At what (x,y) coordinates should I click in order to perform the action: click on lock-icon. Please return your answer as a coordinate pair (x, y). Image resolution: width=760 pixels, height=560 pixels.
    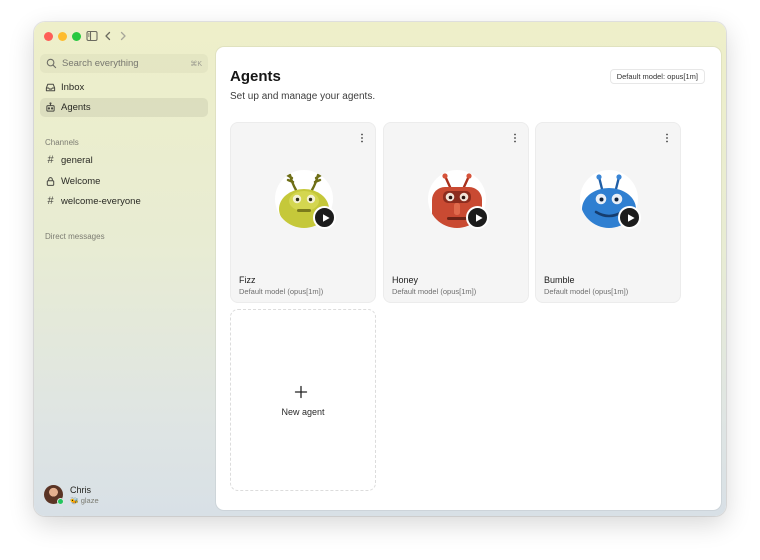
    Looking at the image, I should click on (50, 181).